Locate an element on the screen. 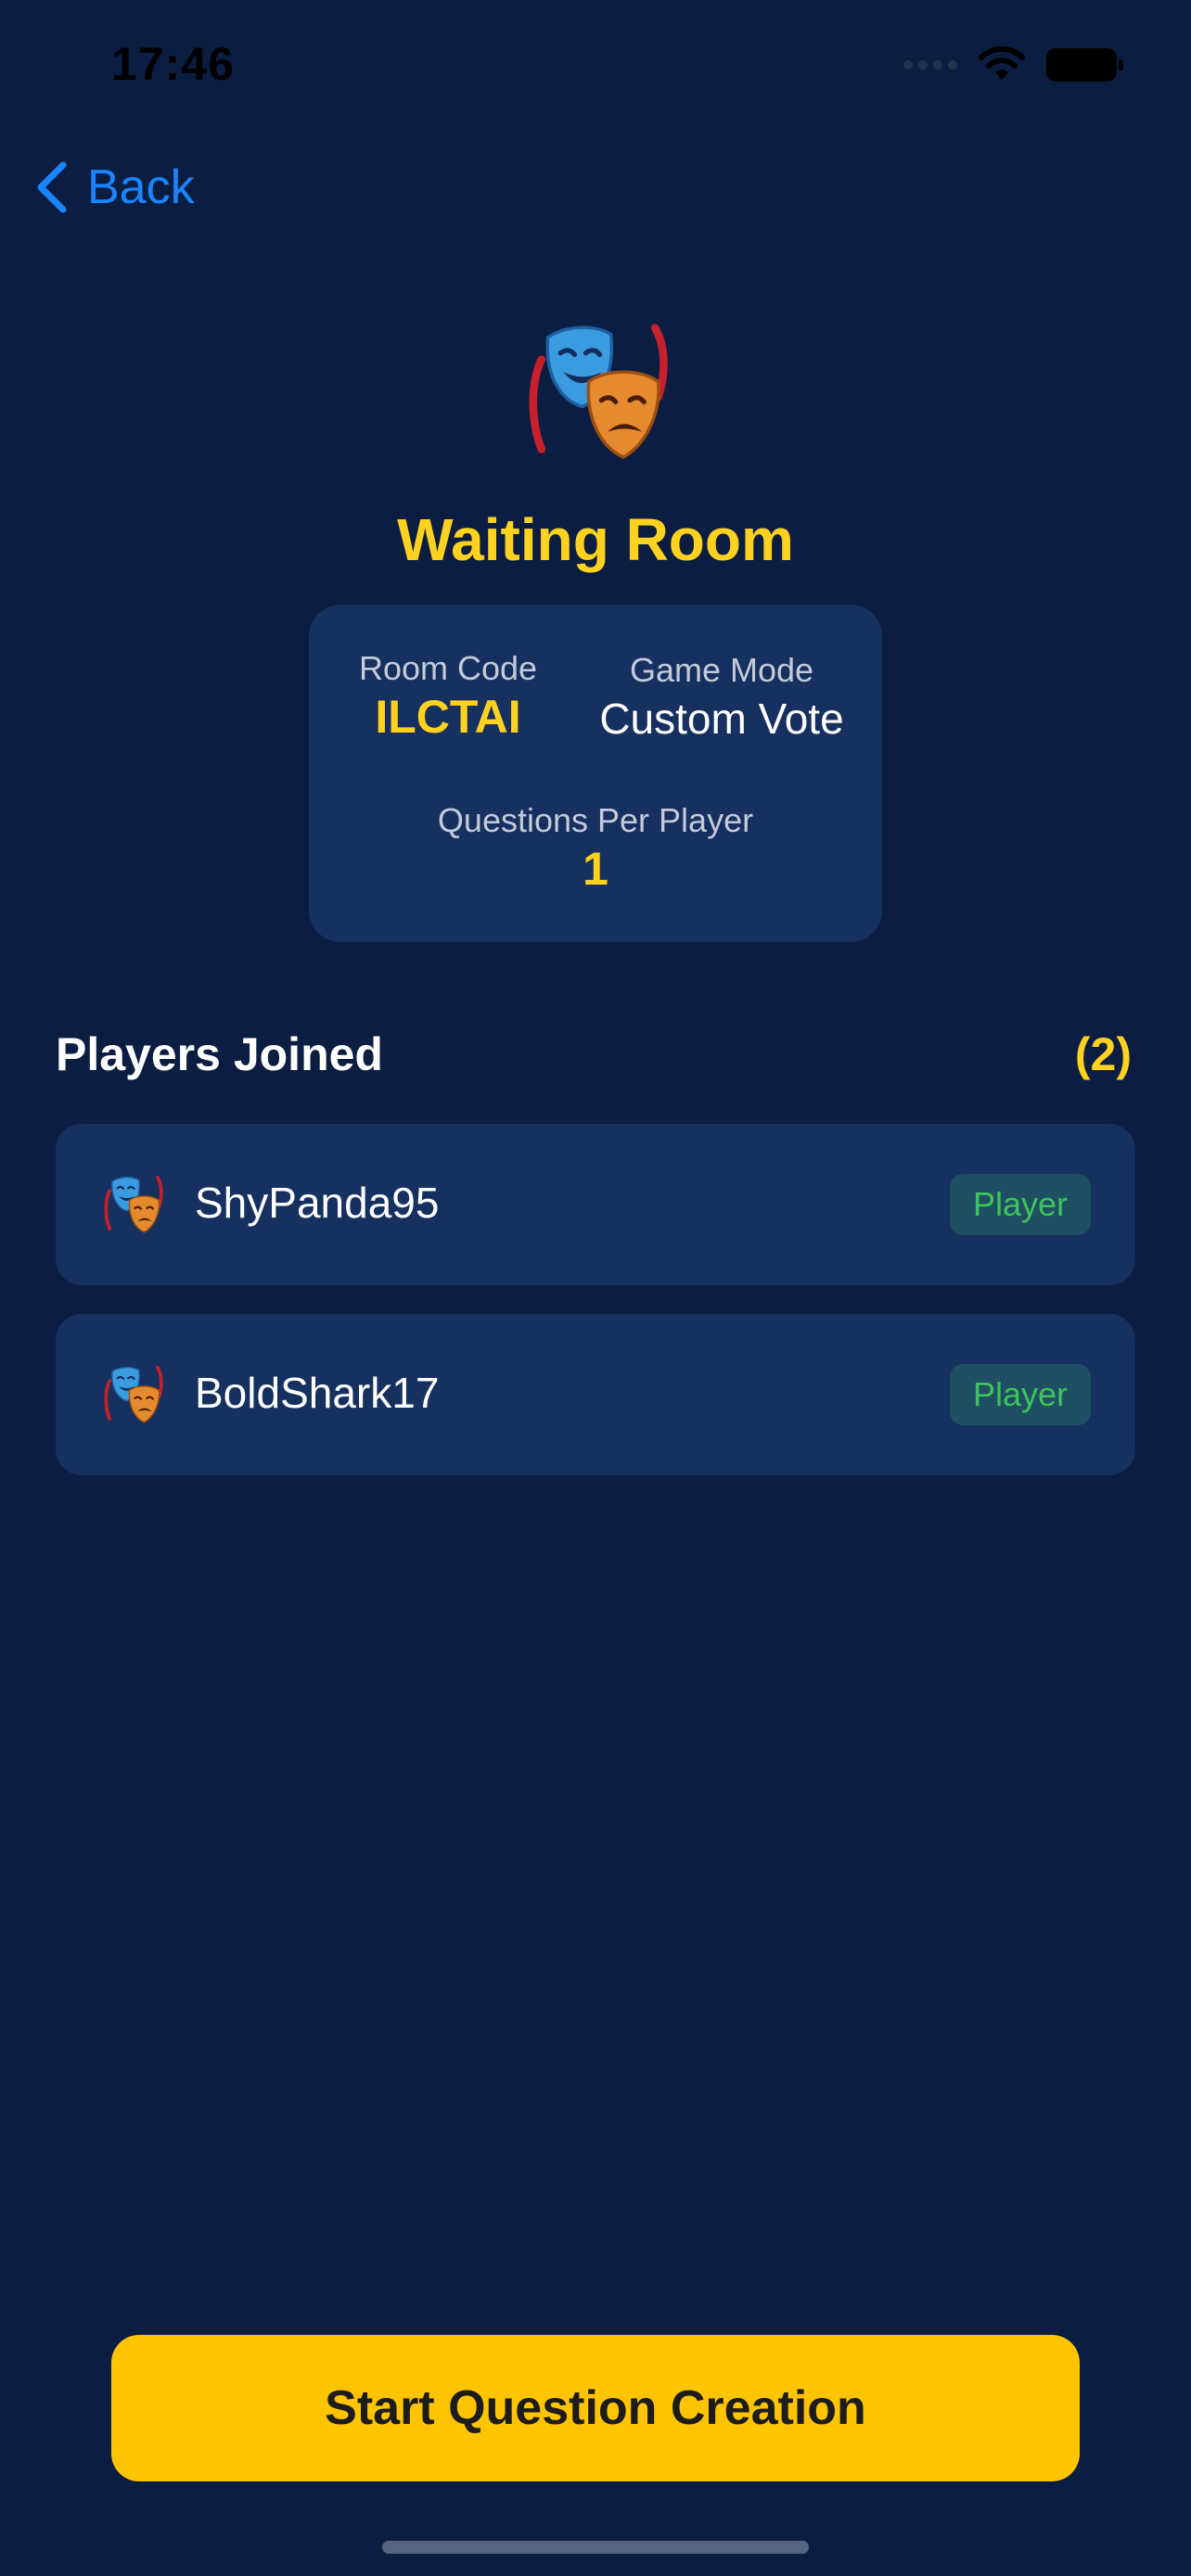 Image resolution: width=1191 pixels, height=2576 pixels. back-button: Back is located at coordinates (114, 187).